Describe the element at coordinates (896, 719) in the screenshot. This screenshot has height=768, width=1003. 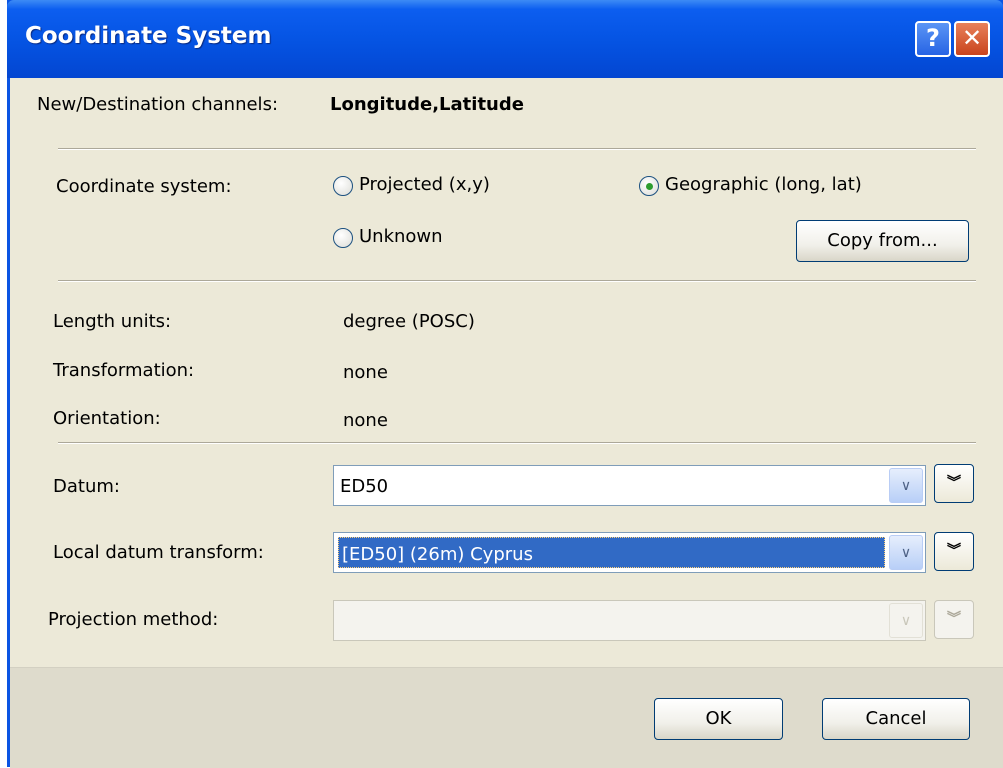
I see `cancel-button: Cancel` at that location.